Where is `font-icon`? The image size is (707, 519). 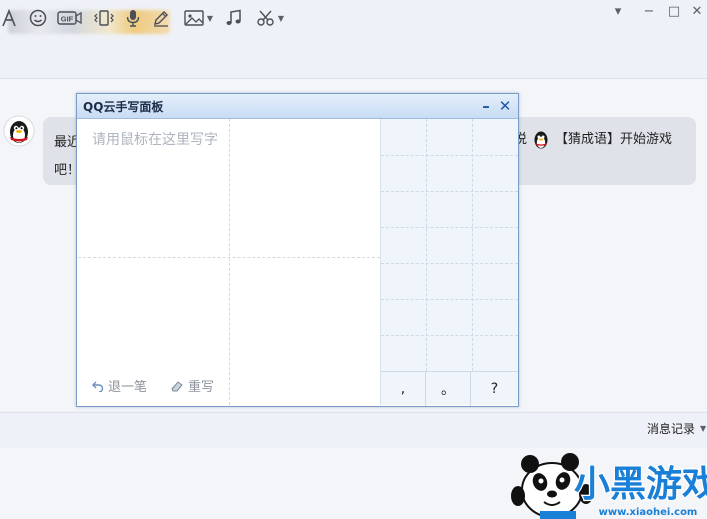 font-icon is located at coordinates (9, 18).